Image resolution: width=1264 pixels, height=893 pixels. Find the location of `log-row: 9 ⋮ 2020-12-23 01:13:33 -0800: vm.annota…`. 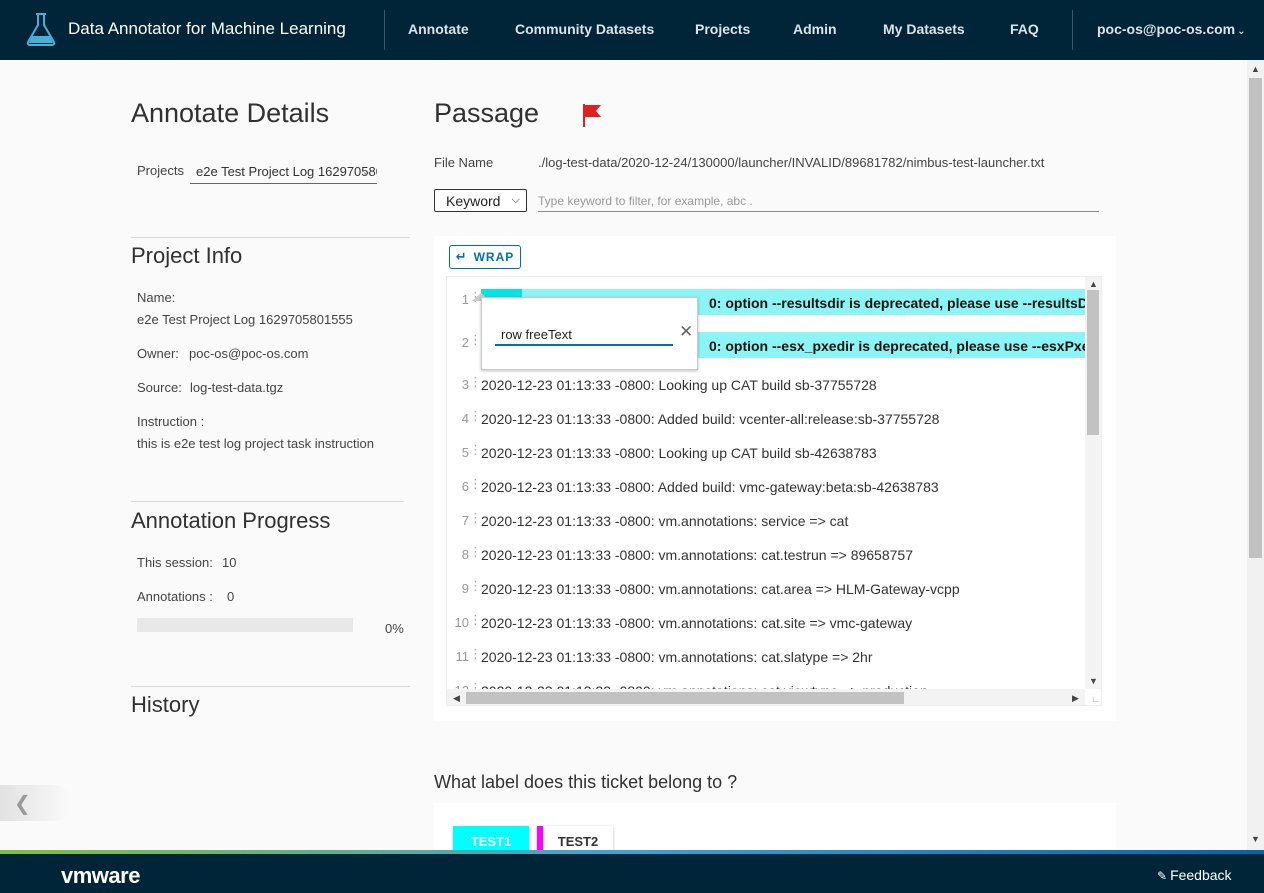

log-row: 9 ⋮ 2020-12-23 01:13:33 -0800: vm.annota… is located at coordinates (767, 588).